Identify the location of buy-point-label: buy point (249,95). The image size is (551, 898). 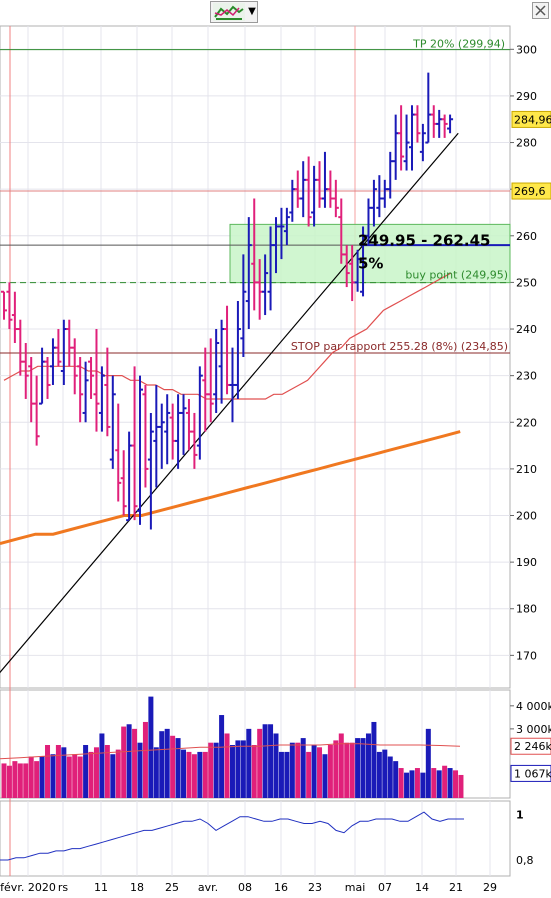
(456, 275).